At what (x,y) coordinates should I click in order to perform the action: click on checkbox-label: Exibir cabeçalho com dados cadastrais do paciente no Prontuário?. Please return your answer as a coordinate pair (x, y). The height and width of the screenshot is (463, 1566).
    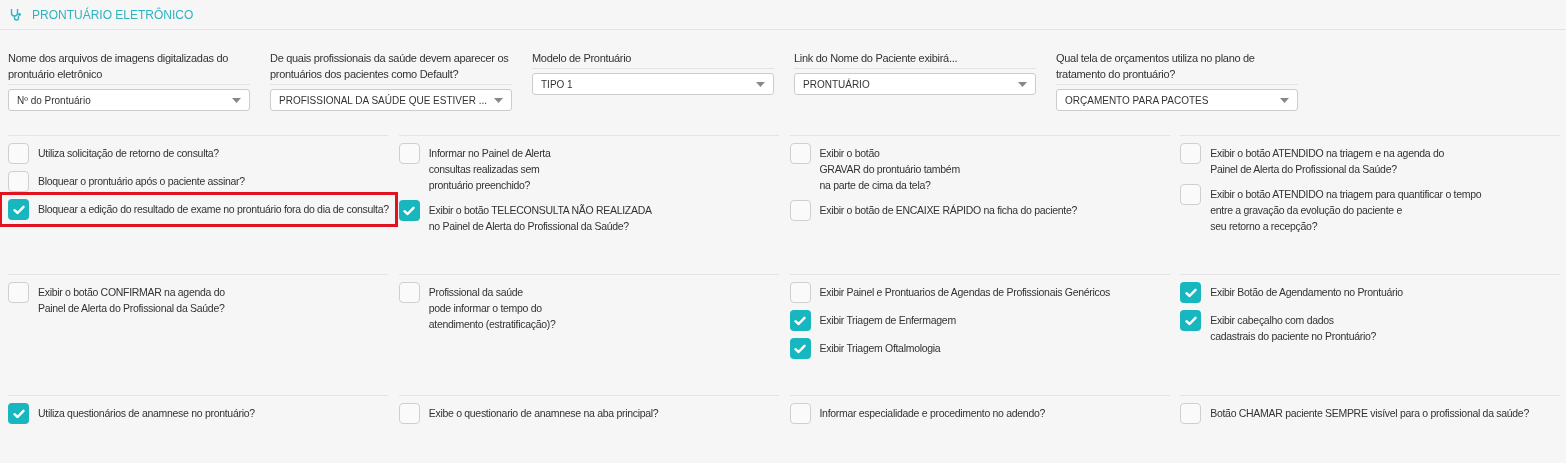
    Looking at the image, I should click on (1293, 328).